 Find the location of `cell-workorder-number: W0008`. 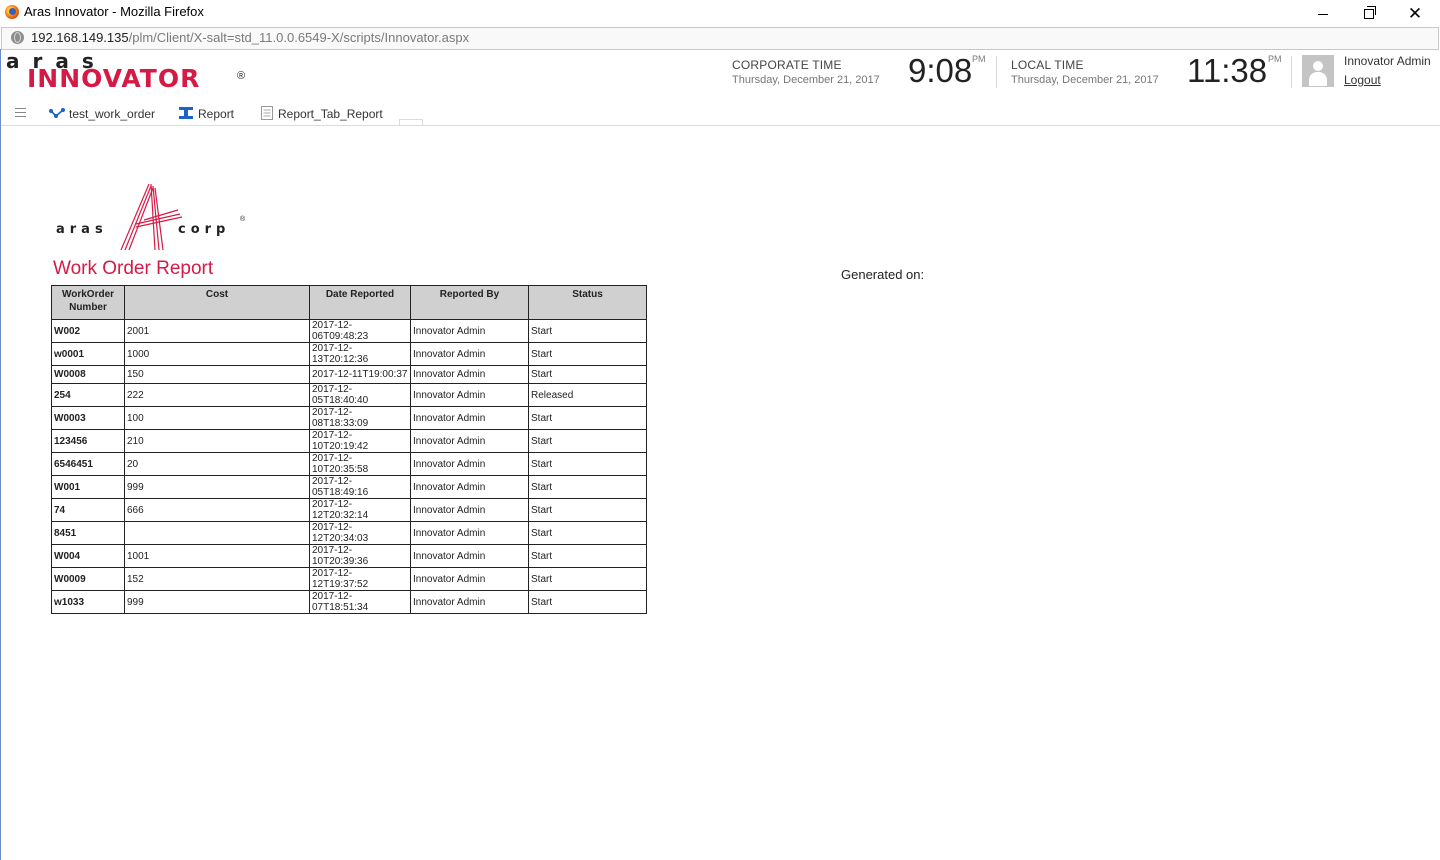

cell-workorder-number: W0008 is located at coordinates (88, 374).